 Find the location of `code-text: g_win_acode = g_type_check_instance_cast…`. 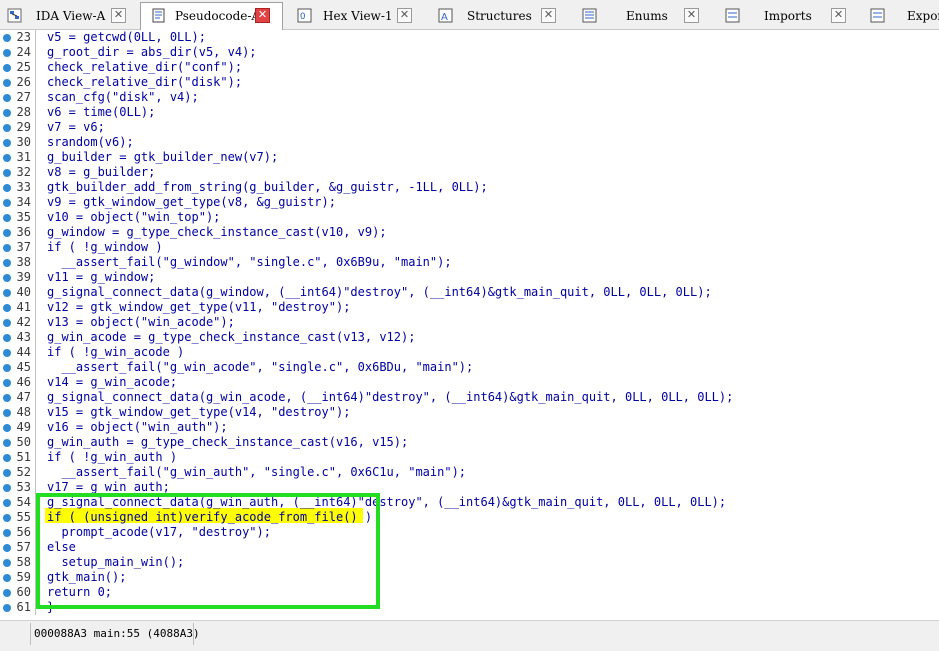

code-text: g_win_acode = g_type_check_instance_cast… is located at coordinates (231, 337).